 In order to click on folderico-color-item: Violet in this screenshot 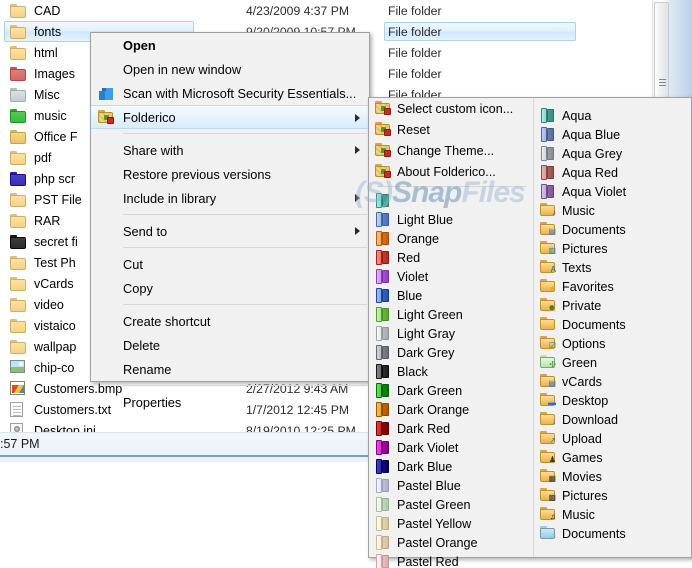, I will do `click(451, 276)`.